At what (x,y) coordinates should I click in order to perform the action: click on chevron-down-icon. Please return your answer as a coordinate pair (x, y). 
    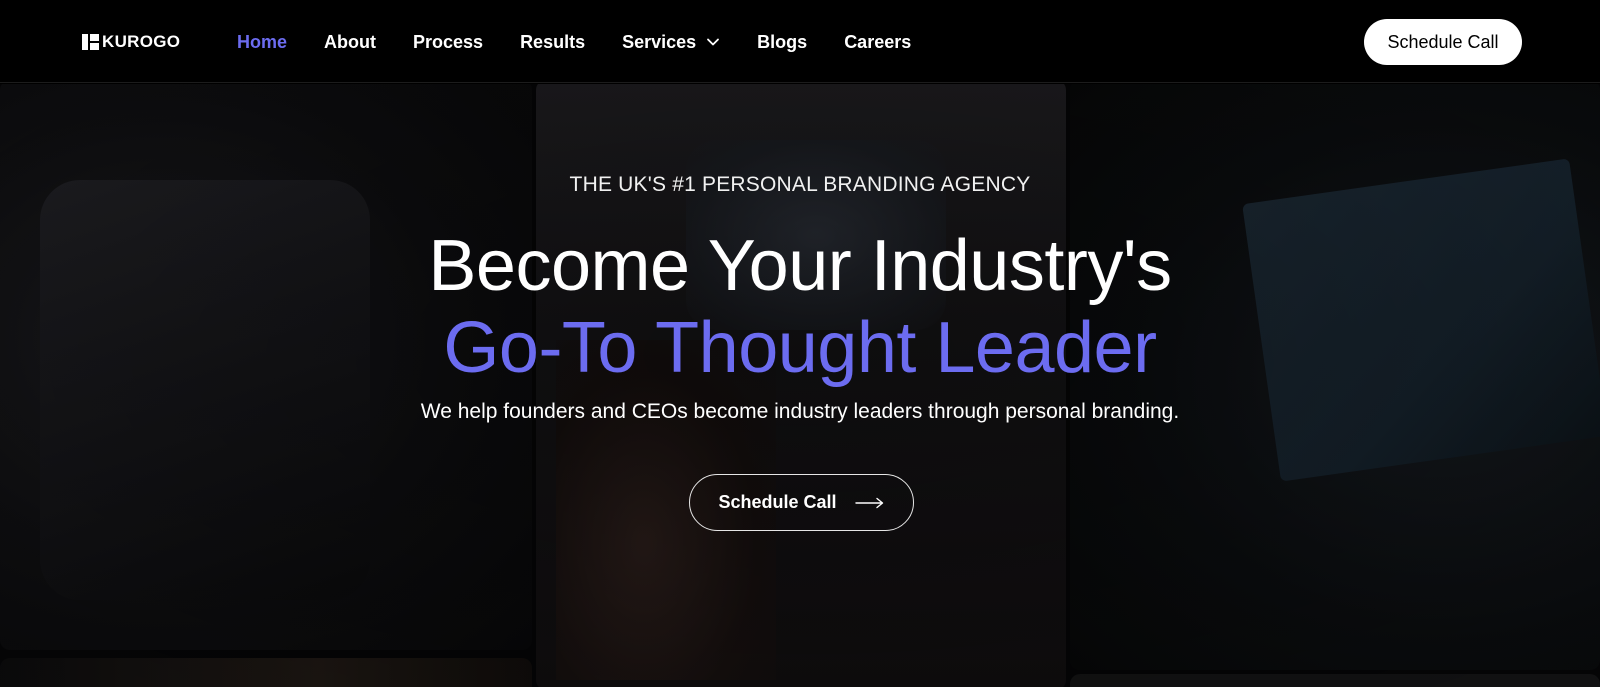
    Looking at the image, I should click on (713, 42).